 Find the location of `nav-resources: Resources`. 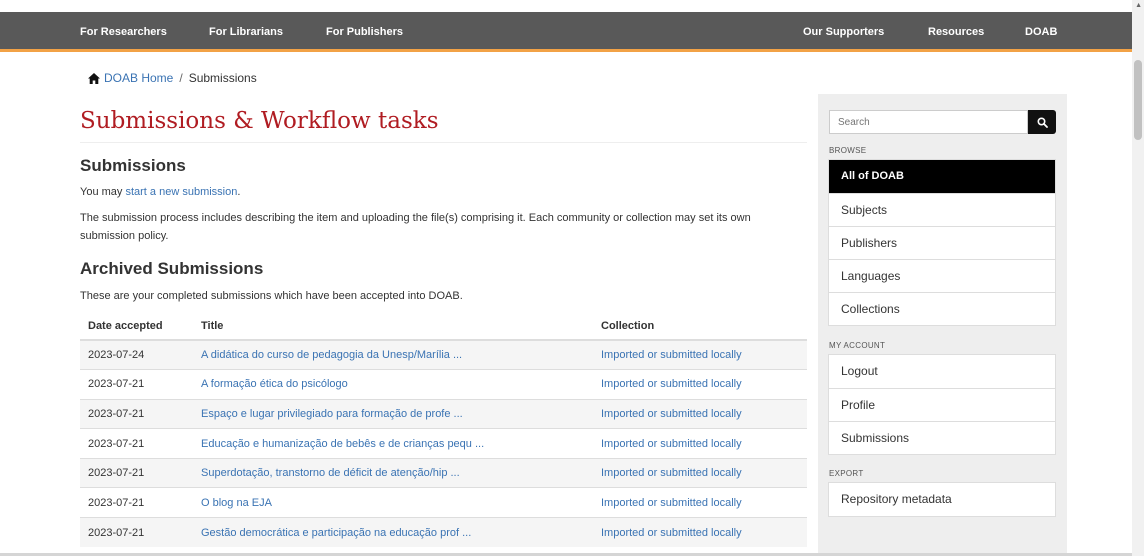

nav-resources: Resources is located at coordinates (956, 32).